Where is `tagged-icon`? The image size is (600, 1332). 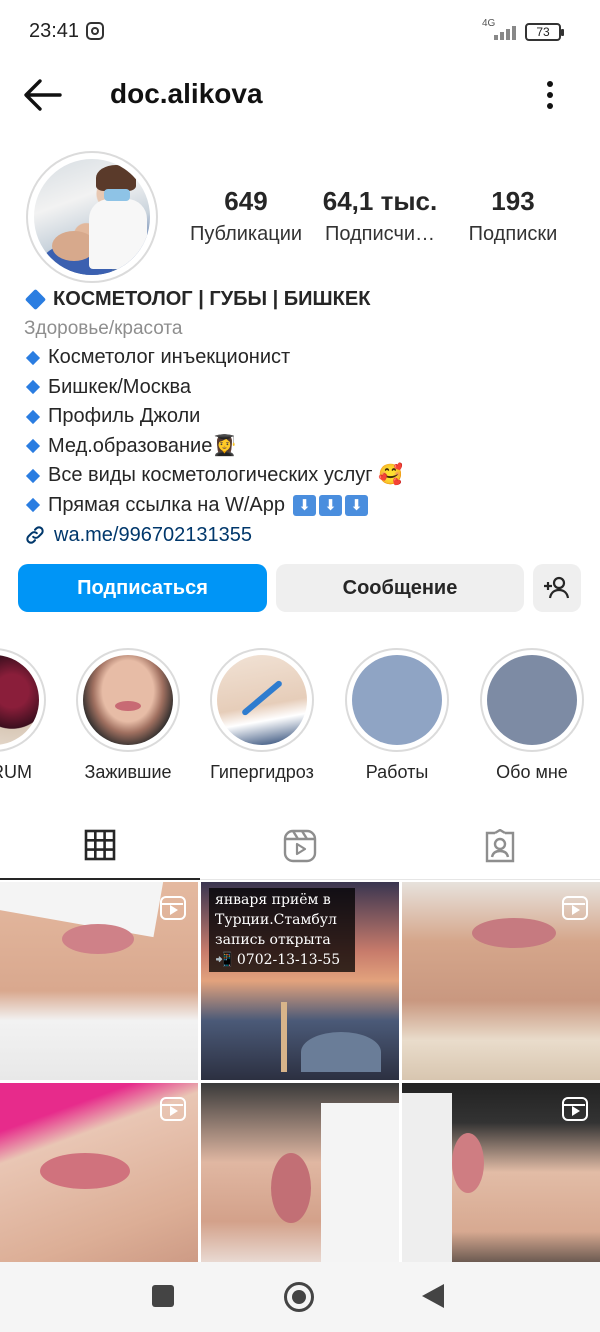
tagged-icon is located at coordinates (500, 846).